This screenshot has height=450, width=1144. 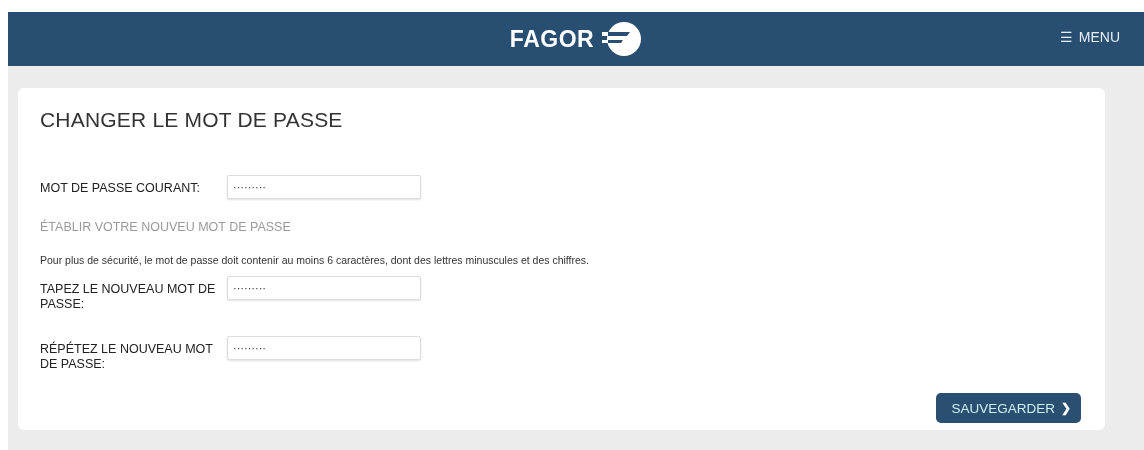 I want to click on field-label: RÉPÉTEZ LE NOUVEAU MOT DE PASSE:, so click(x=127, y=356).